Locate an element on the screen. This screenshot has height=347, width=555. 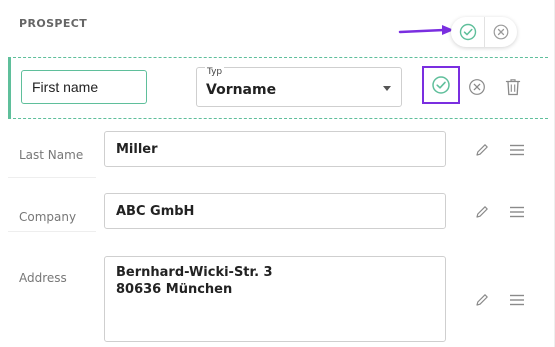
last-name-input: Miller is located at coordinates (275, 149).